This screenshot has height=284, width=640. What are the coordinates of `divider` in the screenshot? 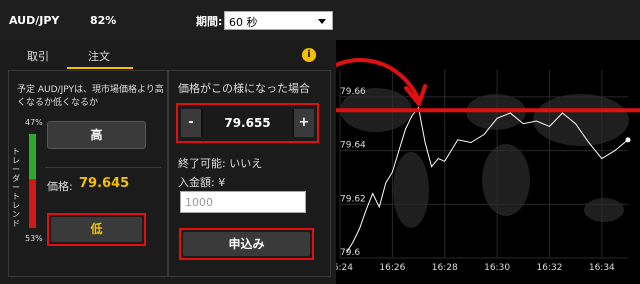 It's located at (103, 167).